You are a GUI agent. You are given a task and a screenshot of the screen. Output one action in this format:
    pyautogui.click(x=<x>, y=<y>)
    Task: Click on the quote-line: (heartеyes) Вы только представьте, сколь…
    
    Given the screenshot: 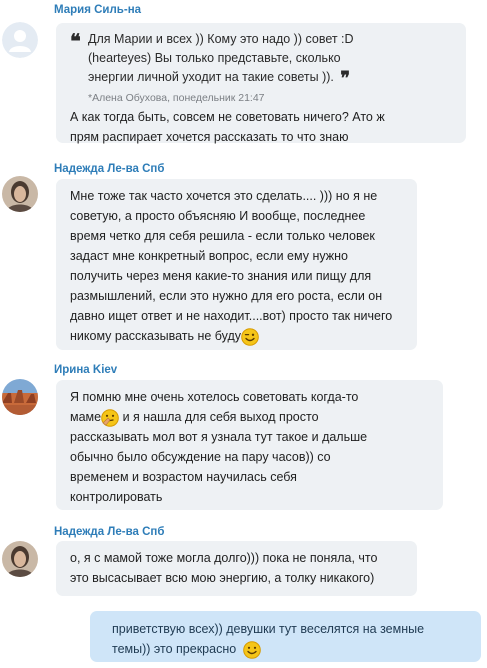 What is the action you would take?
    pyautogui.click(x=214, y=58)
    